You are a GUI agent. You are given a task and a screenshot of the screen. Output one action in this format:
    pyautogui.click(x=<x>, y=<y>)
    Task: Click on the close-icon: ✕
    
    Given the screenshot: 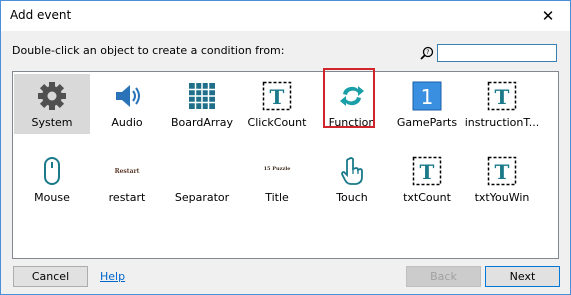 What is the action you would take?
    pyautogui.click(x=548, y=16)
    